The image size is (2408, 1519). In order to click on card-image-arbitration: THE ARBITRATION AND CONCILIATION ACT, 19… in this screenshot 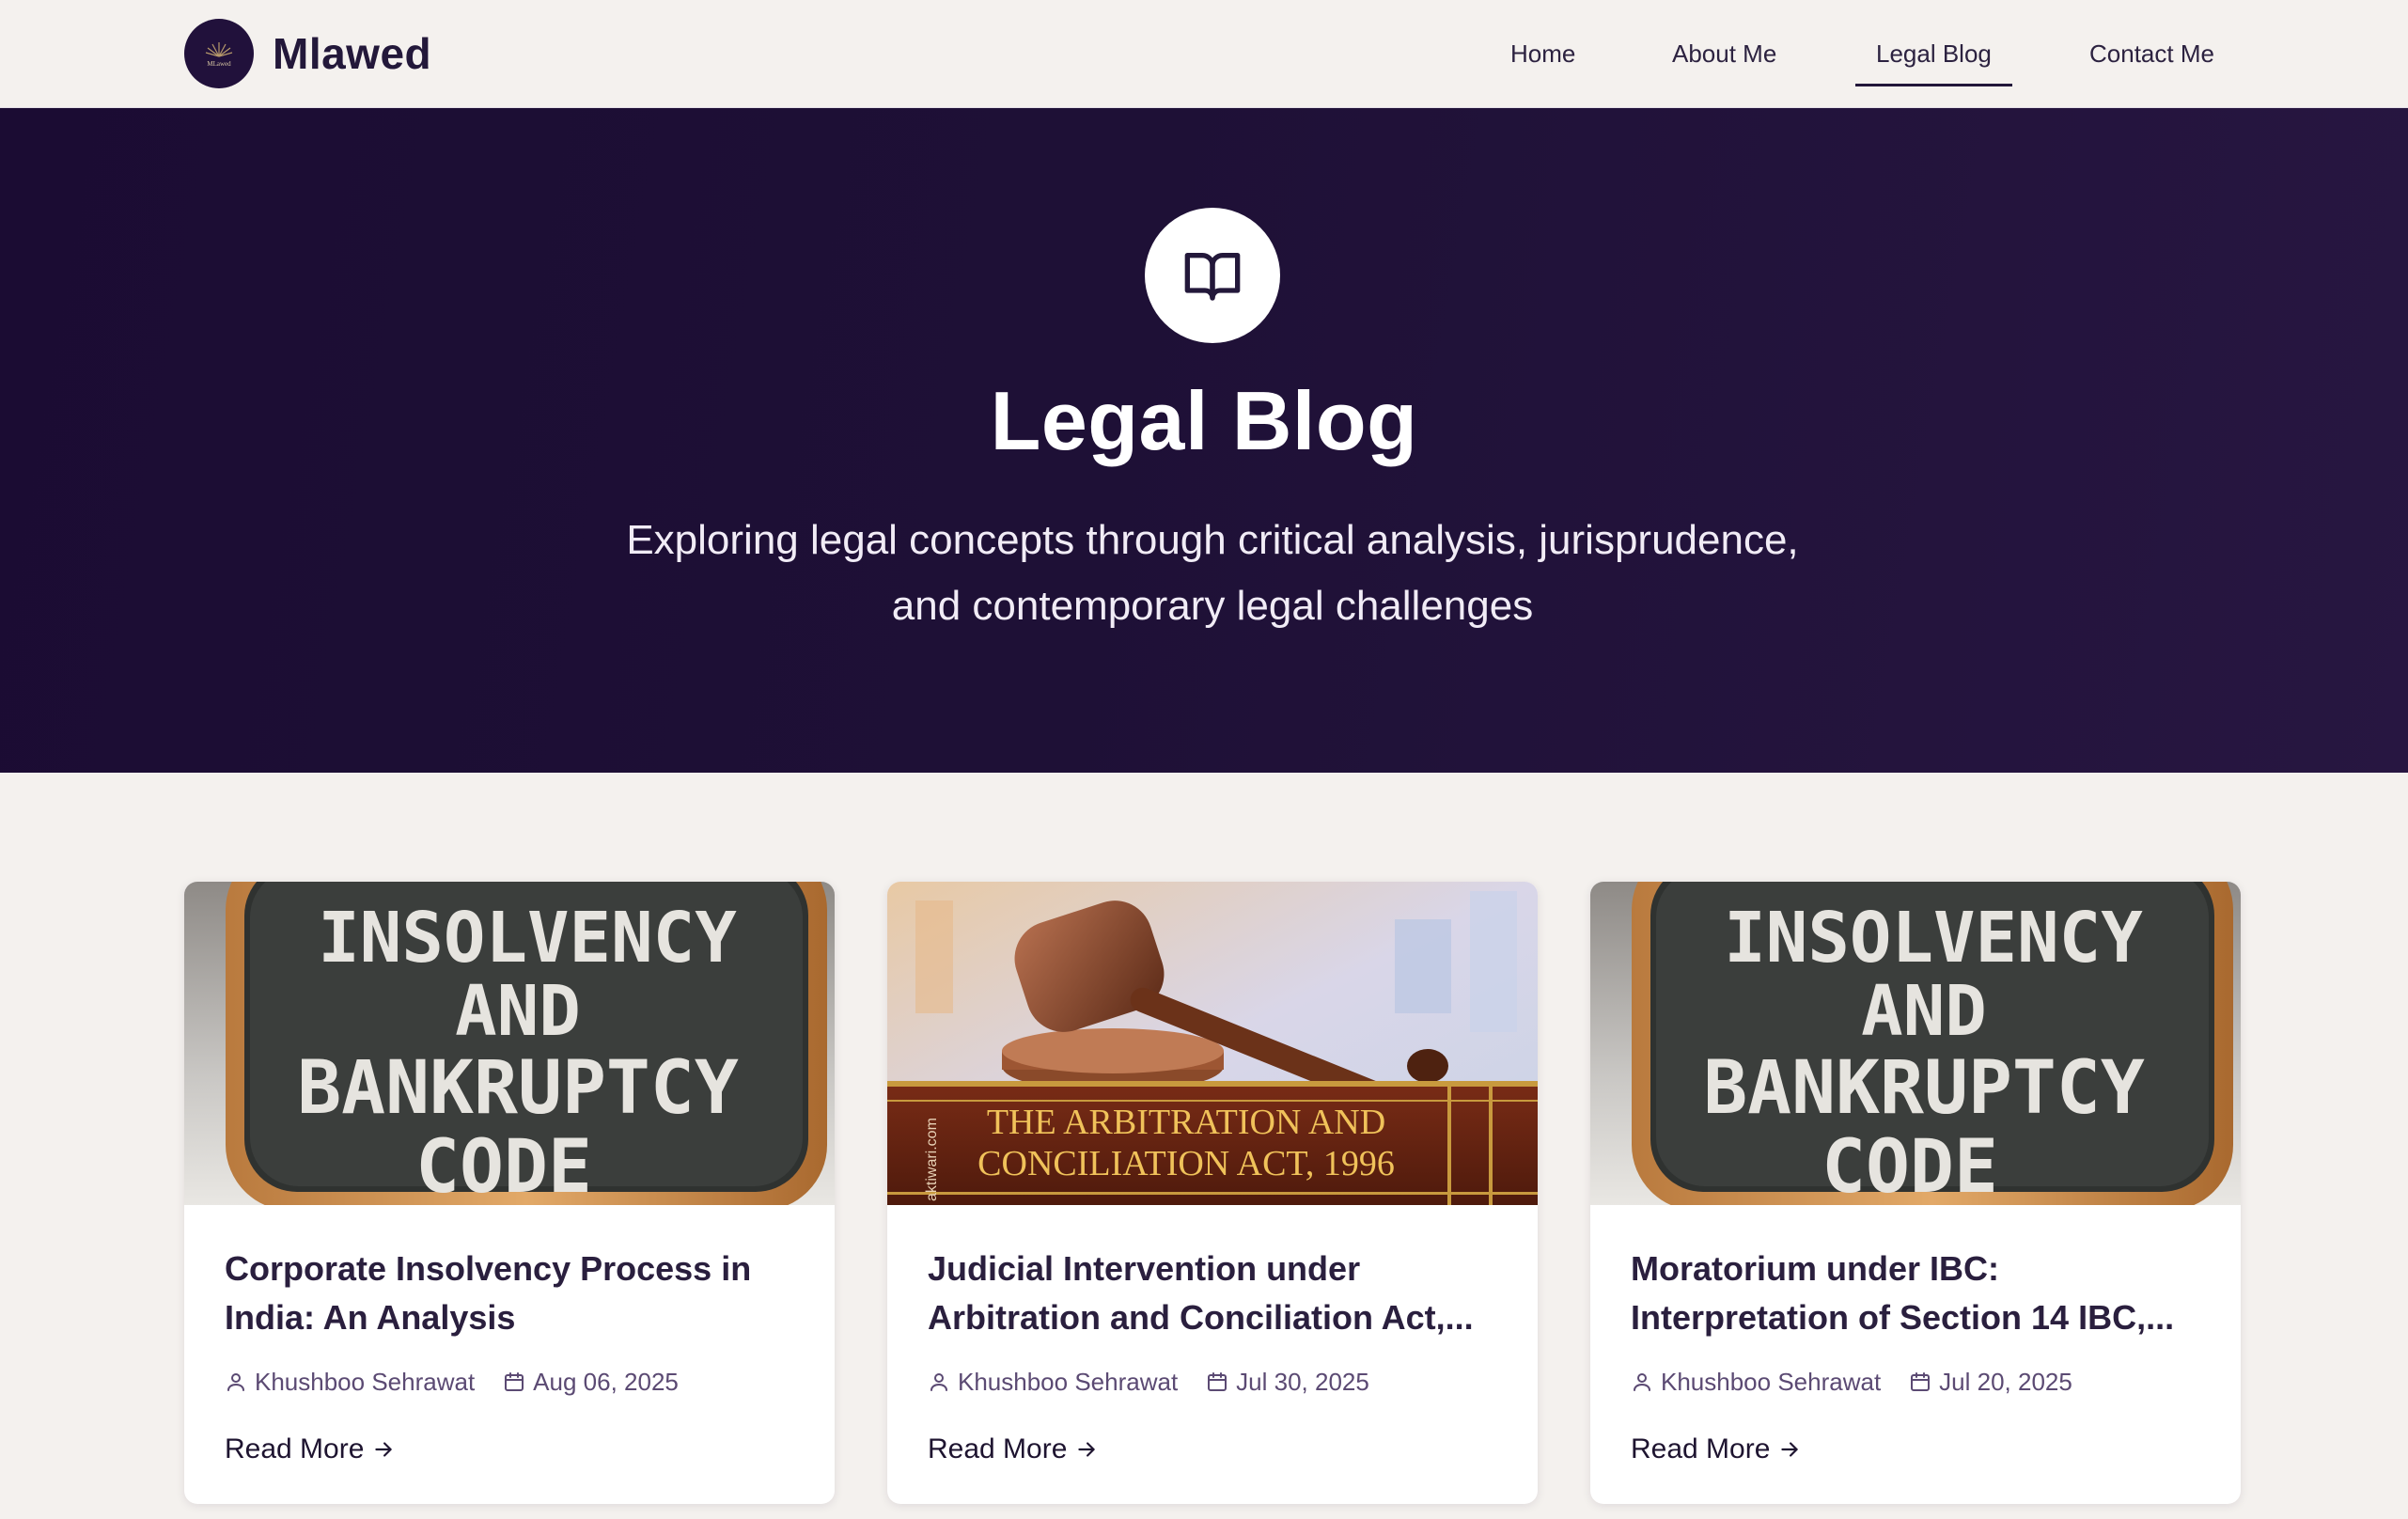, I will do `click(1212, 1043)`.